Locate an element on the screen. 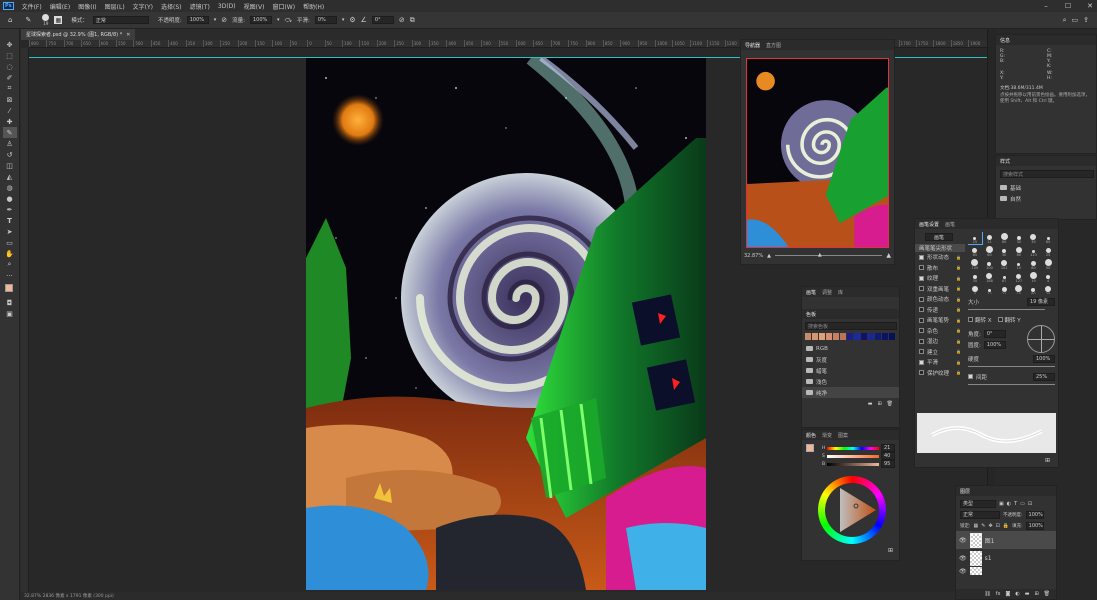 This screenshot has height=600, width=1097. flip-y-checkbox is located at coordinates (1000, 319).